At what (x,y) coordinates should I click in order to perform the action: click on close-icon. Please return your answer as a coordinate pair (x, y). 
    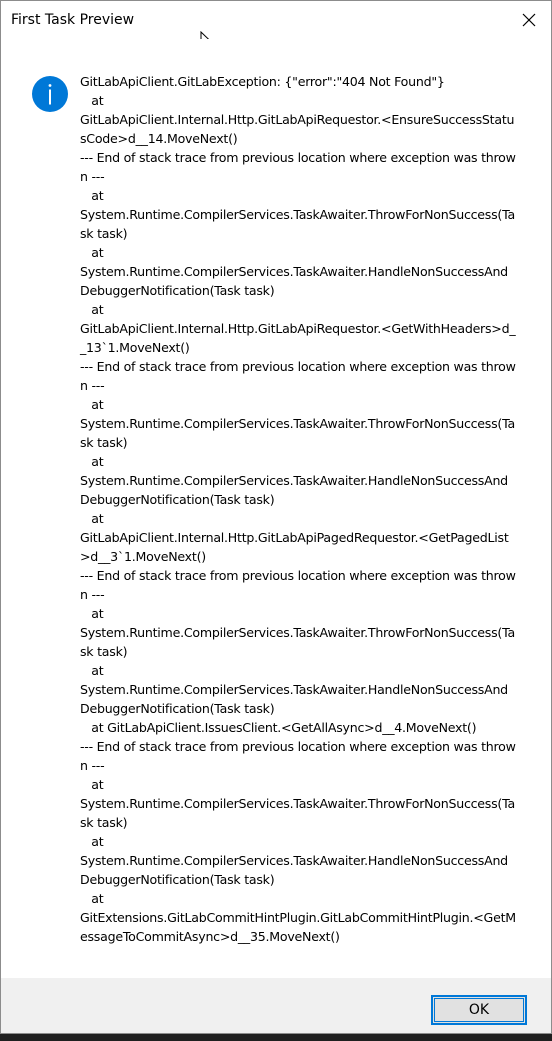
    Looking at the image, I should click on (529, 20).